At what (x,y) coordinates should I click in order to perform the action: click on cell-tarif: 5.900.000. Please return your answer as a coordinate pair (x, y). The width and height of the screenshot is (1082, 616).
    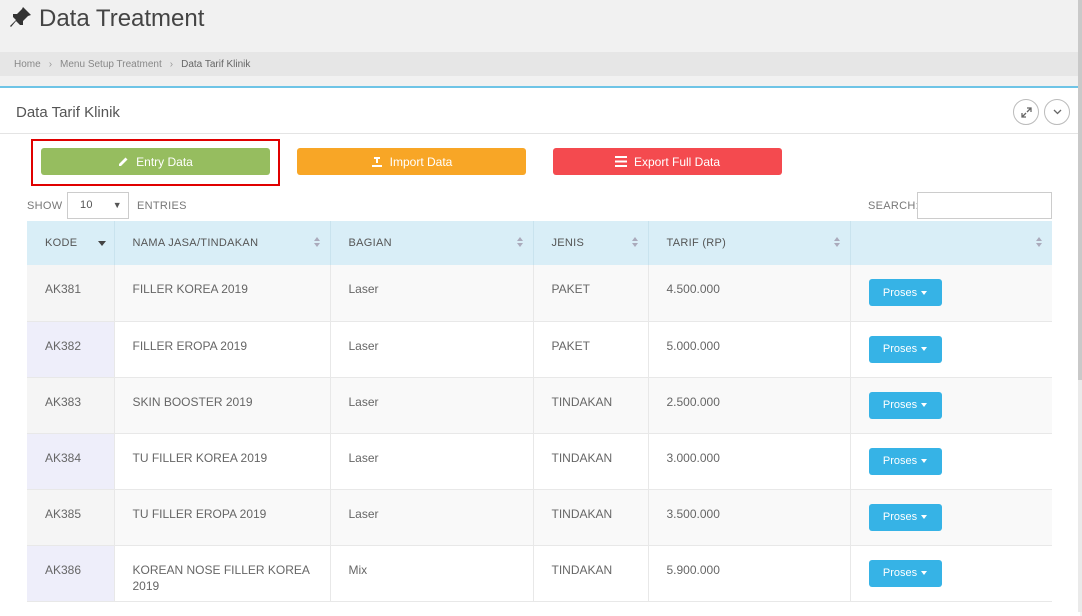
    Looking at the image, I should click on (749, 573).